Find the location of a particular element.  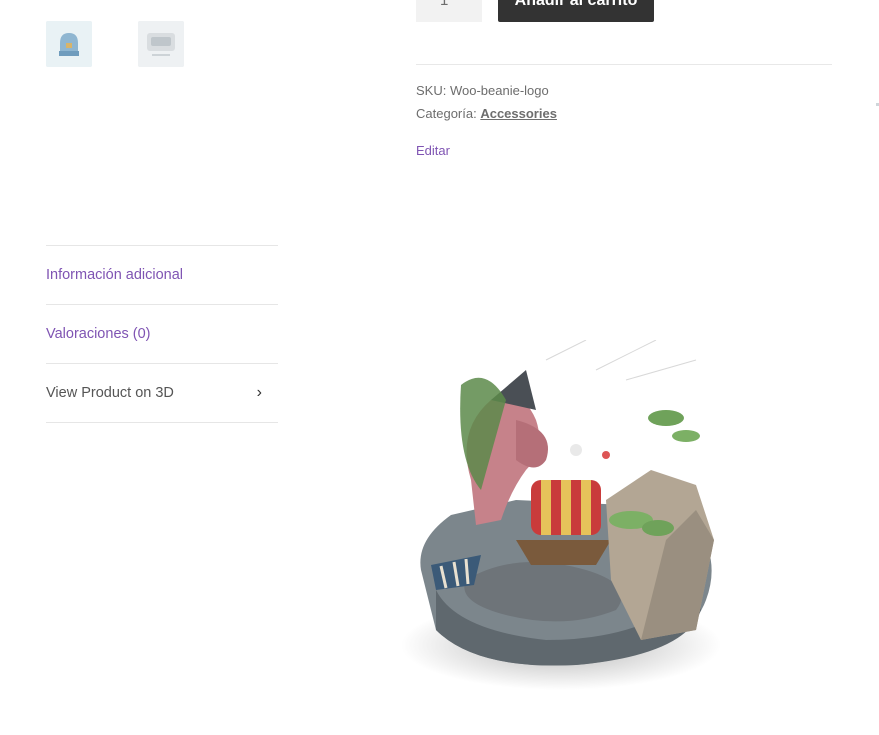

divider is located at coordinates (624, 64).